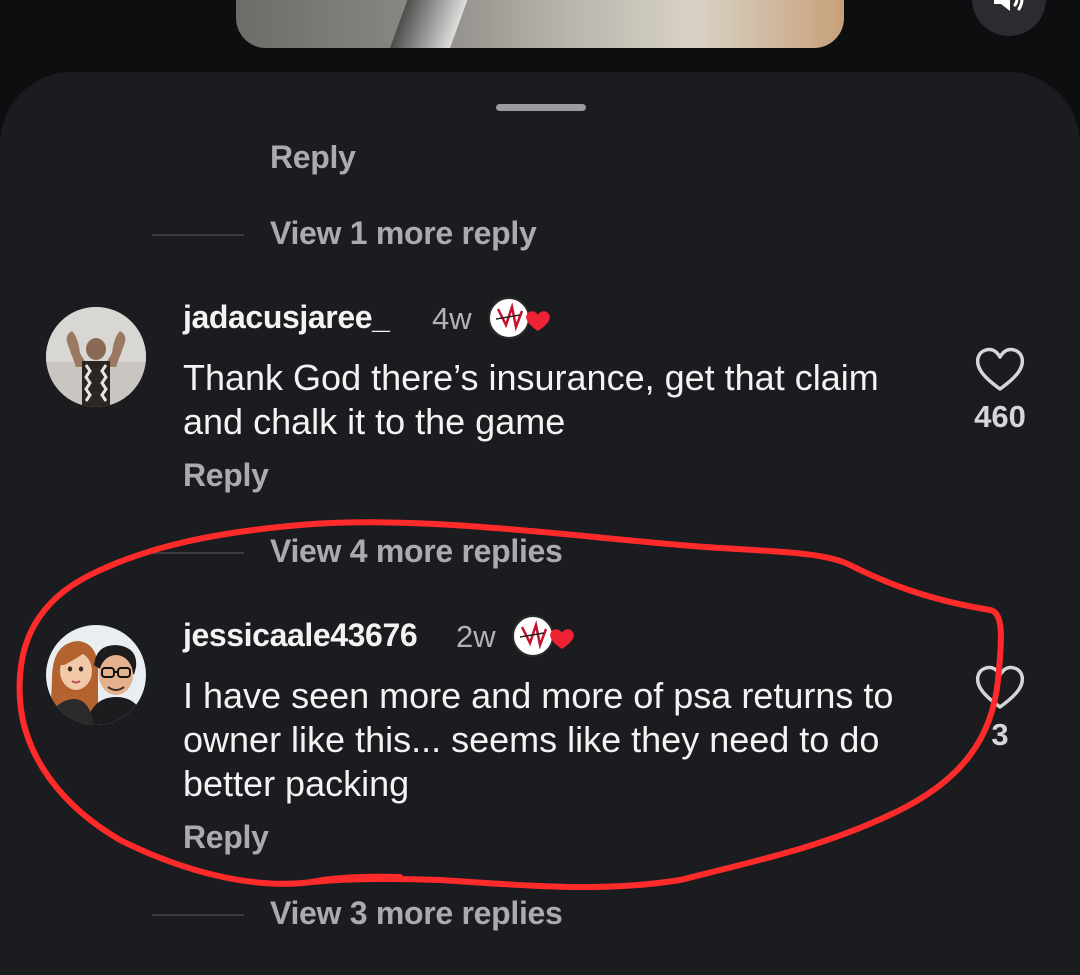 Image resolution: width=1080 pixels, height=975 pixels. I want to click on timestamp: 4w, so click(452, 318).